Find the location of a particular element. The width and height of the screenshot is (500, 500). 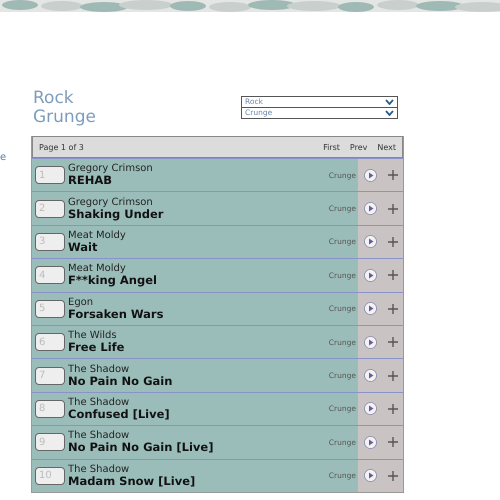

cut-text: e is located at coordinates (3, 157).